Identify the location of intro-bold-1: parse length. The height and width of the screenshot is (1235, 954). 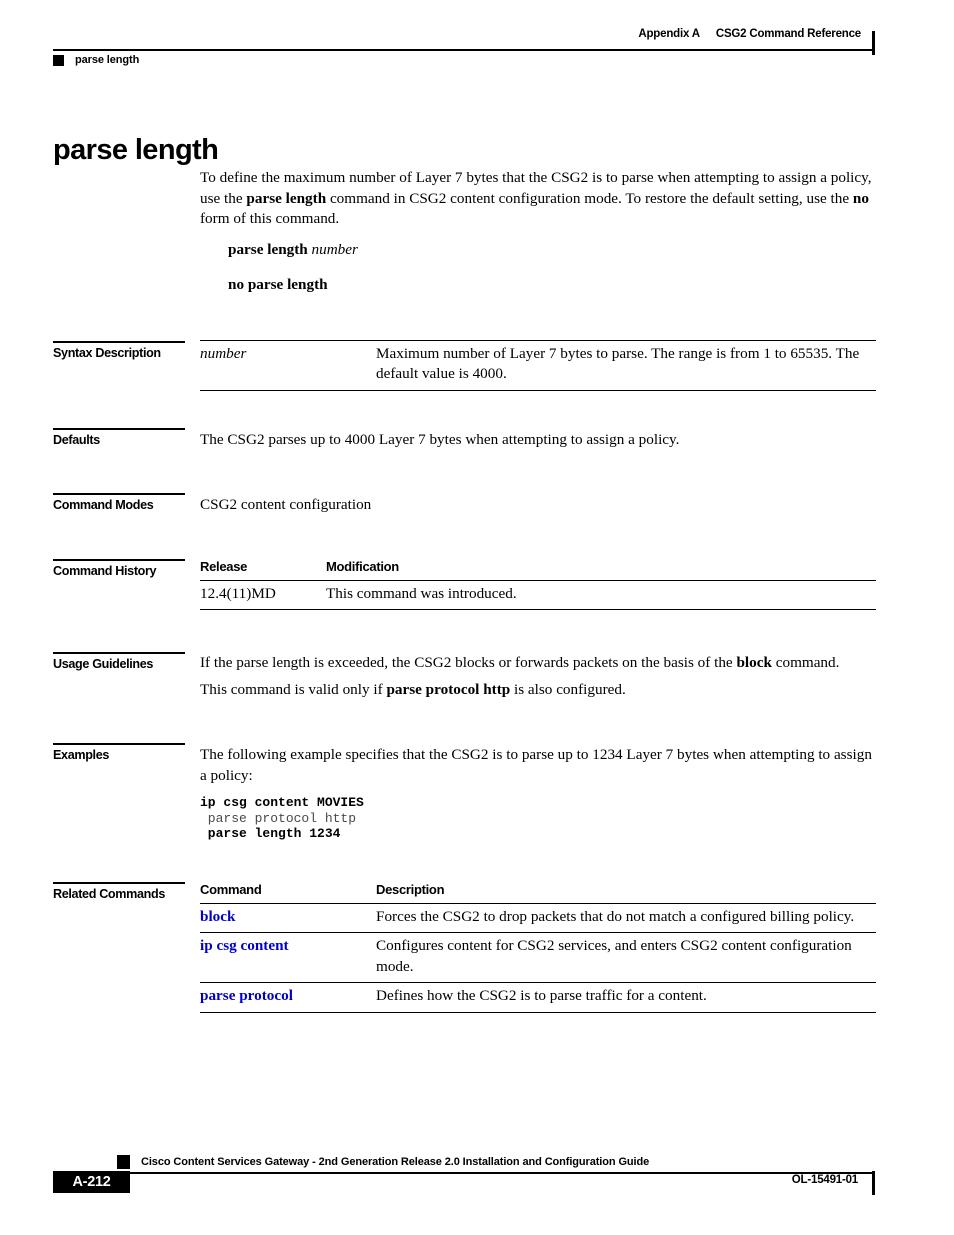
(286, 198).